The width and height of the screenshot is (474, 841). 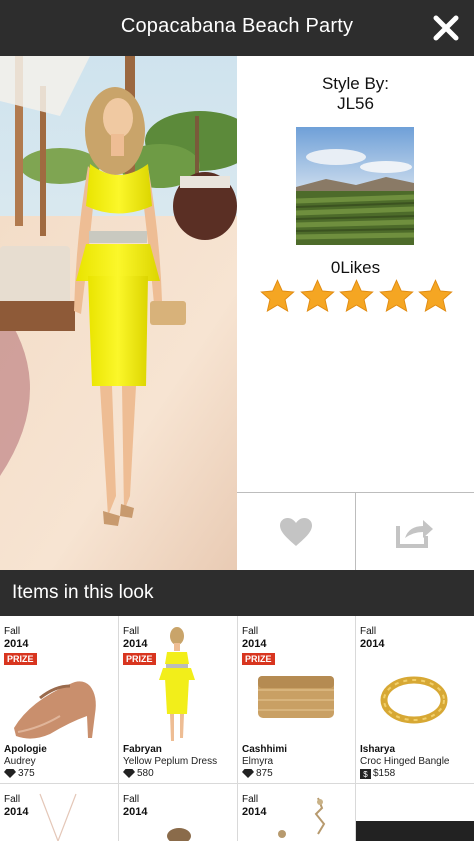 What do you see at coordinates (384, 773) in the screenshot?
I see `item-price-value: $158` at bounding box center [384, 773].